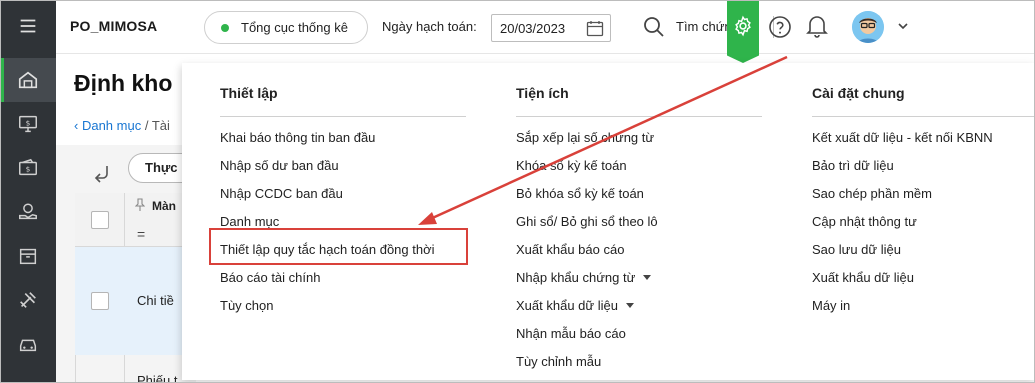 This screenshot has width=1035, height=383. I want to click on settings-button, so click(743, 31).